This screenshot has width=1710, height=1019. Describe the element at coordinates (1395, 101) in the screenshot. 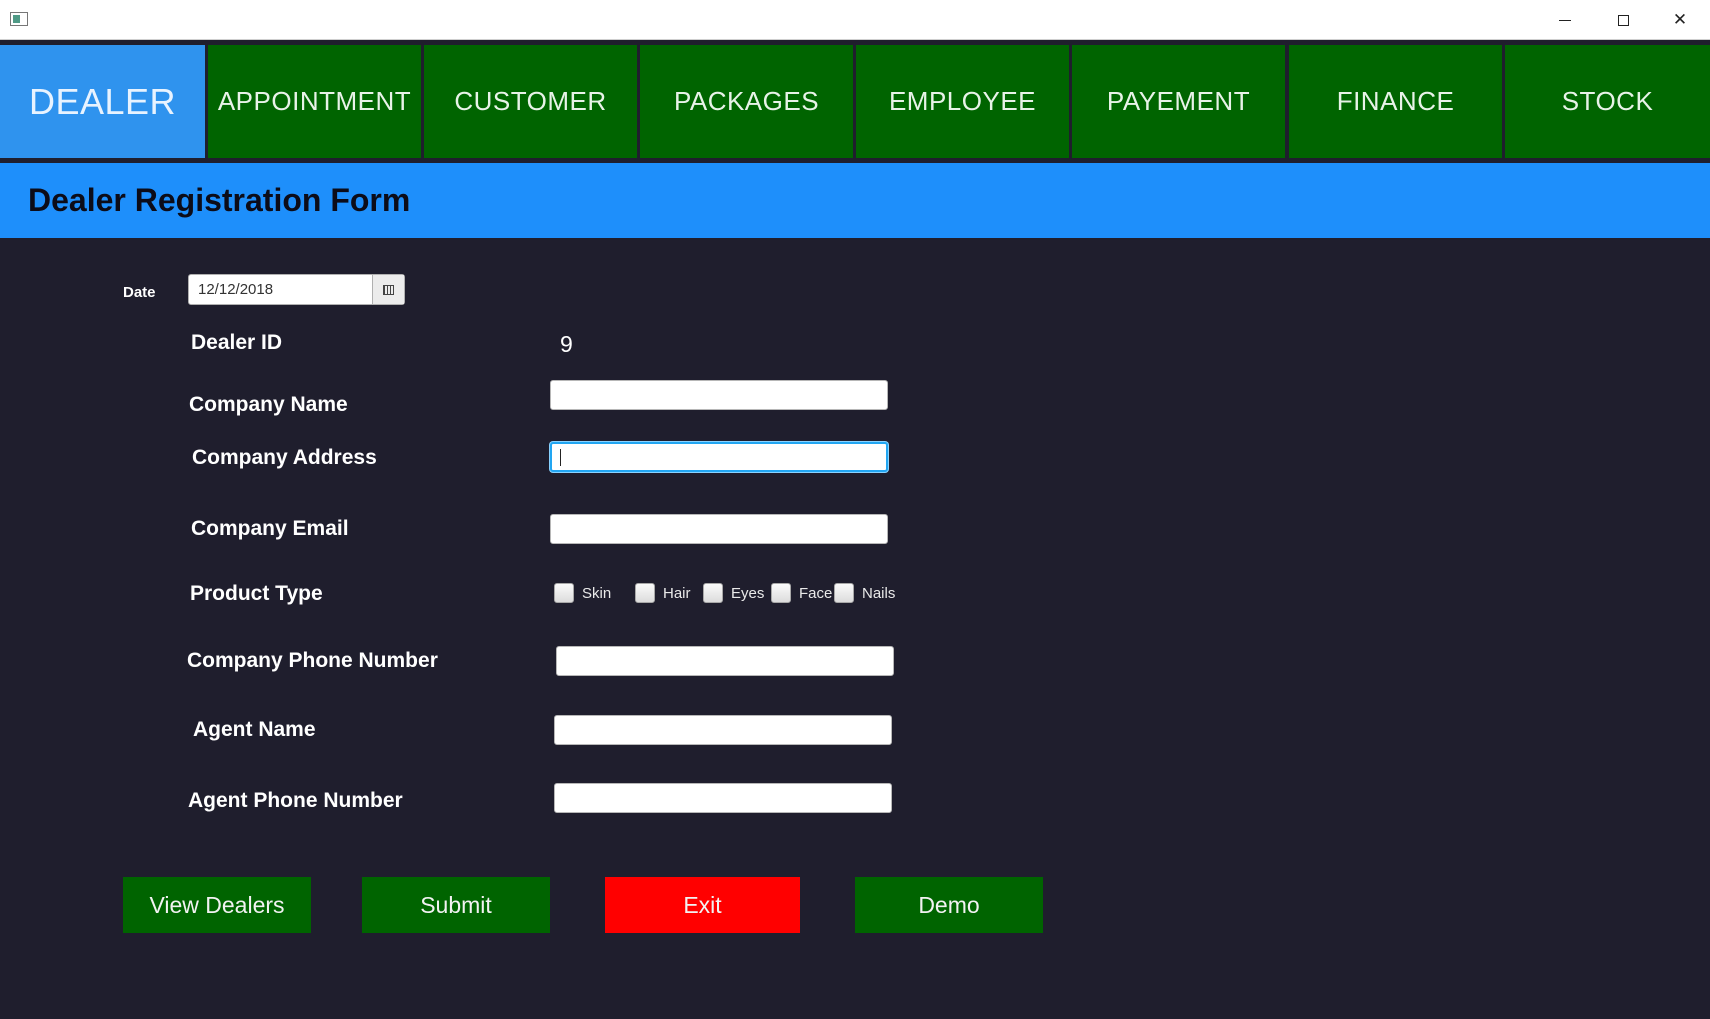

I see `tab-finance: FINANCE` at that location.